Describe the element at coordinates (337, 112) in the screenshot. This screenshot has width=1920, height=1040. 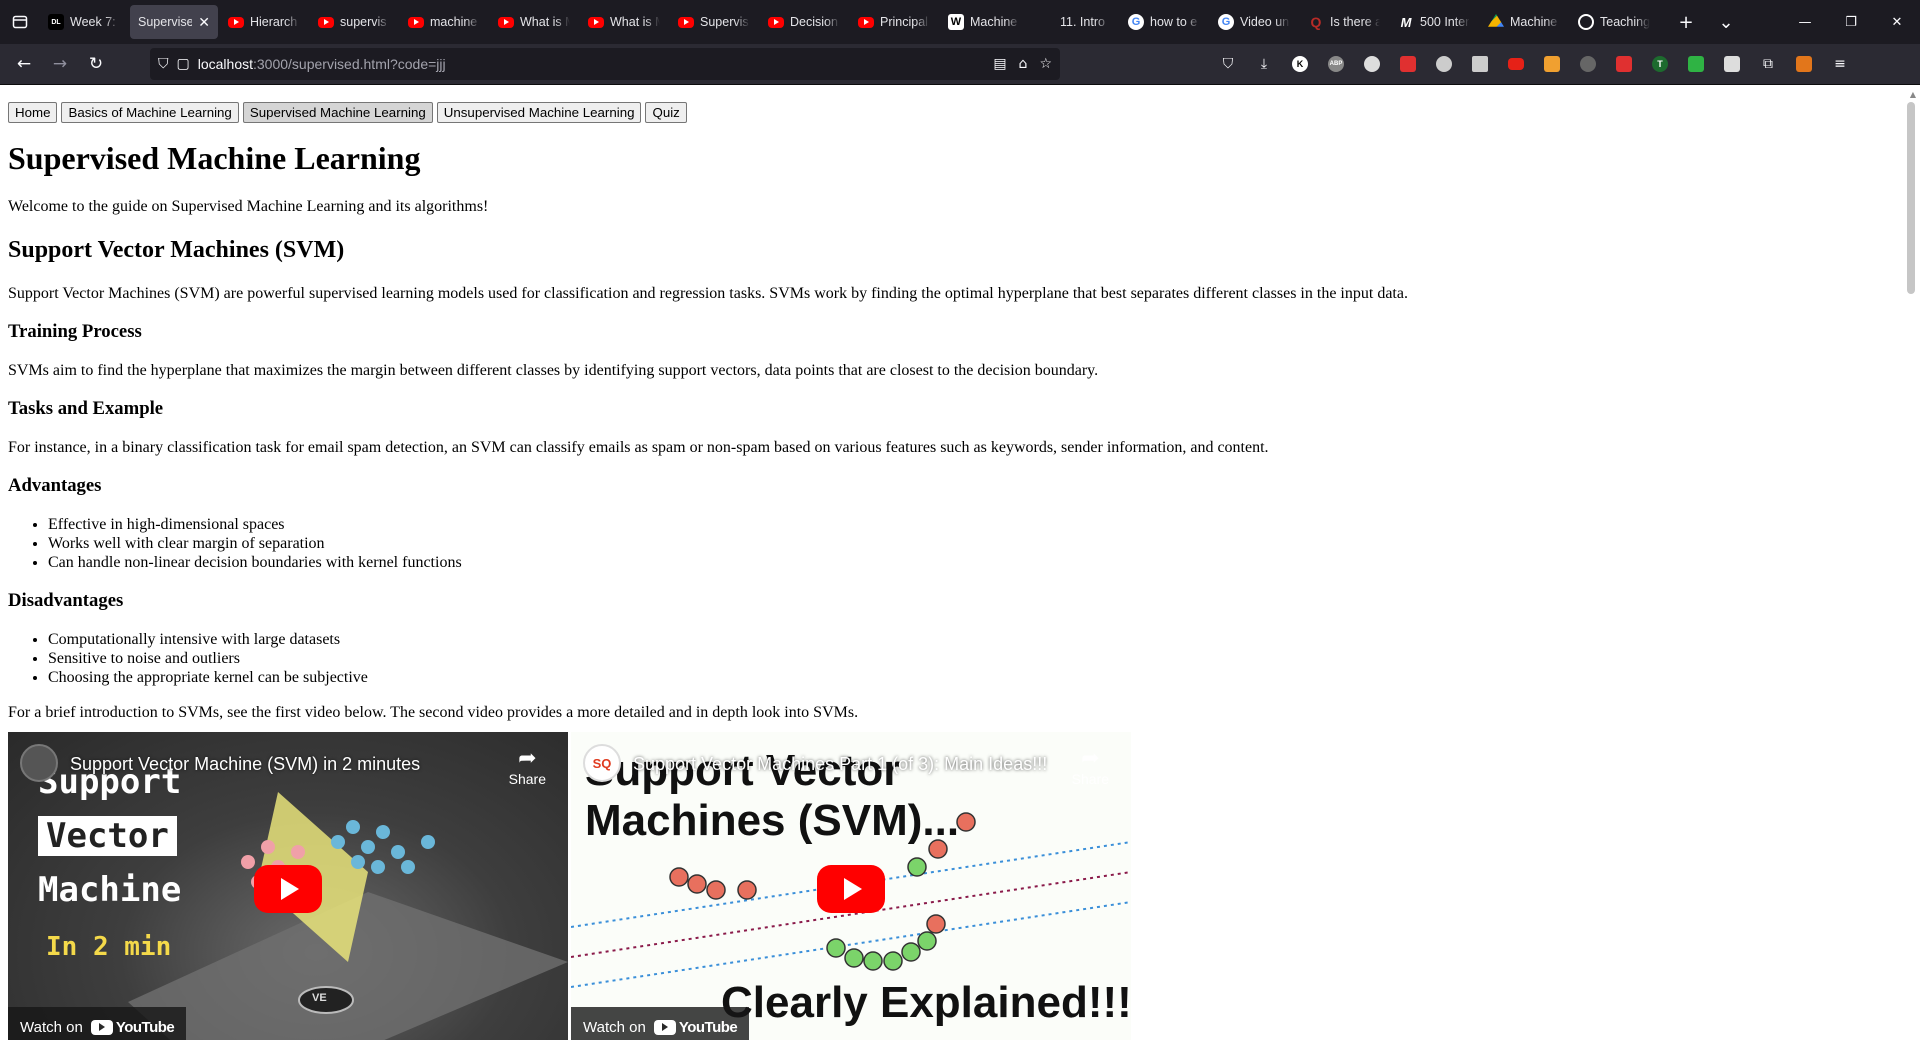
I see `nav-button-supervised-machine-learning: Supervised Machine Learning` at that location.